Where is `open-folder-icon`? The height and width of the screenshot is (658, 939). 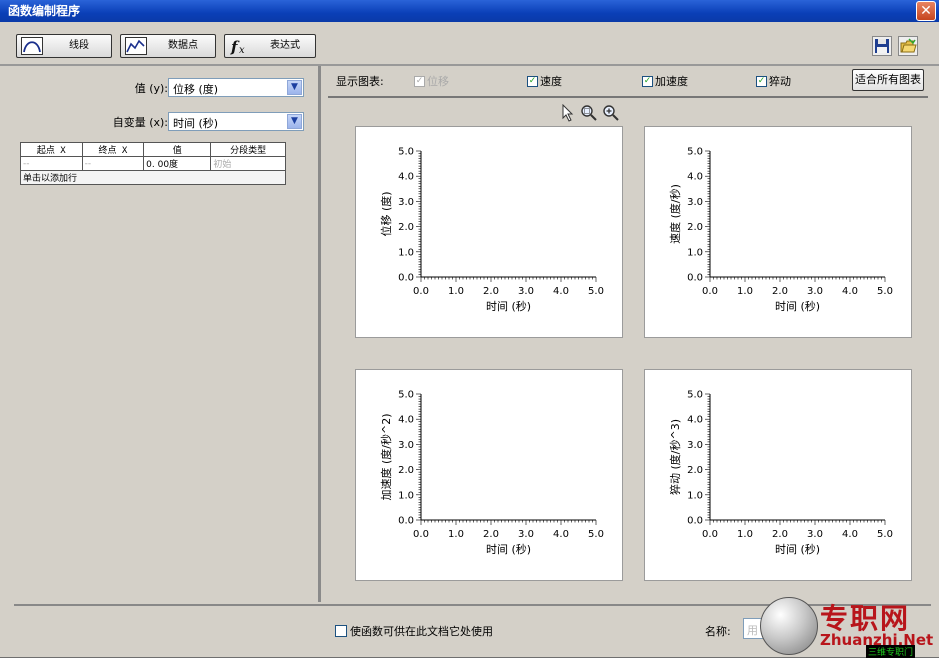 open-folder-icon is located at coordinates (908, 46).